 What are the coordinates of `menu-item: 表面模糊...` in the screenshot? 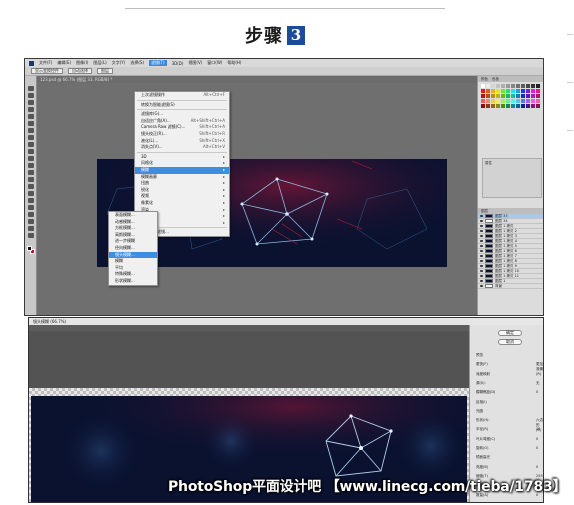 It's located at (133, 215).